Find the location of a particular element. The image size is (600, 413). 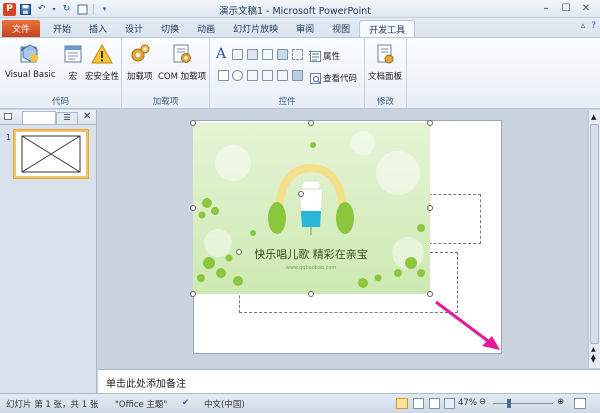

vertical-scrollbar: ▲ ▲ ▲ ▼ is located at coordinates (594, 239).